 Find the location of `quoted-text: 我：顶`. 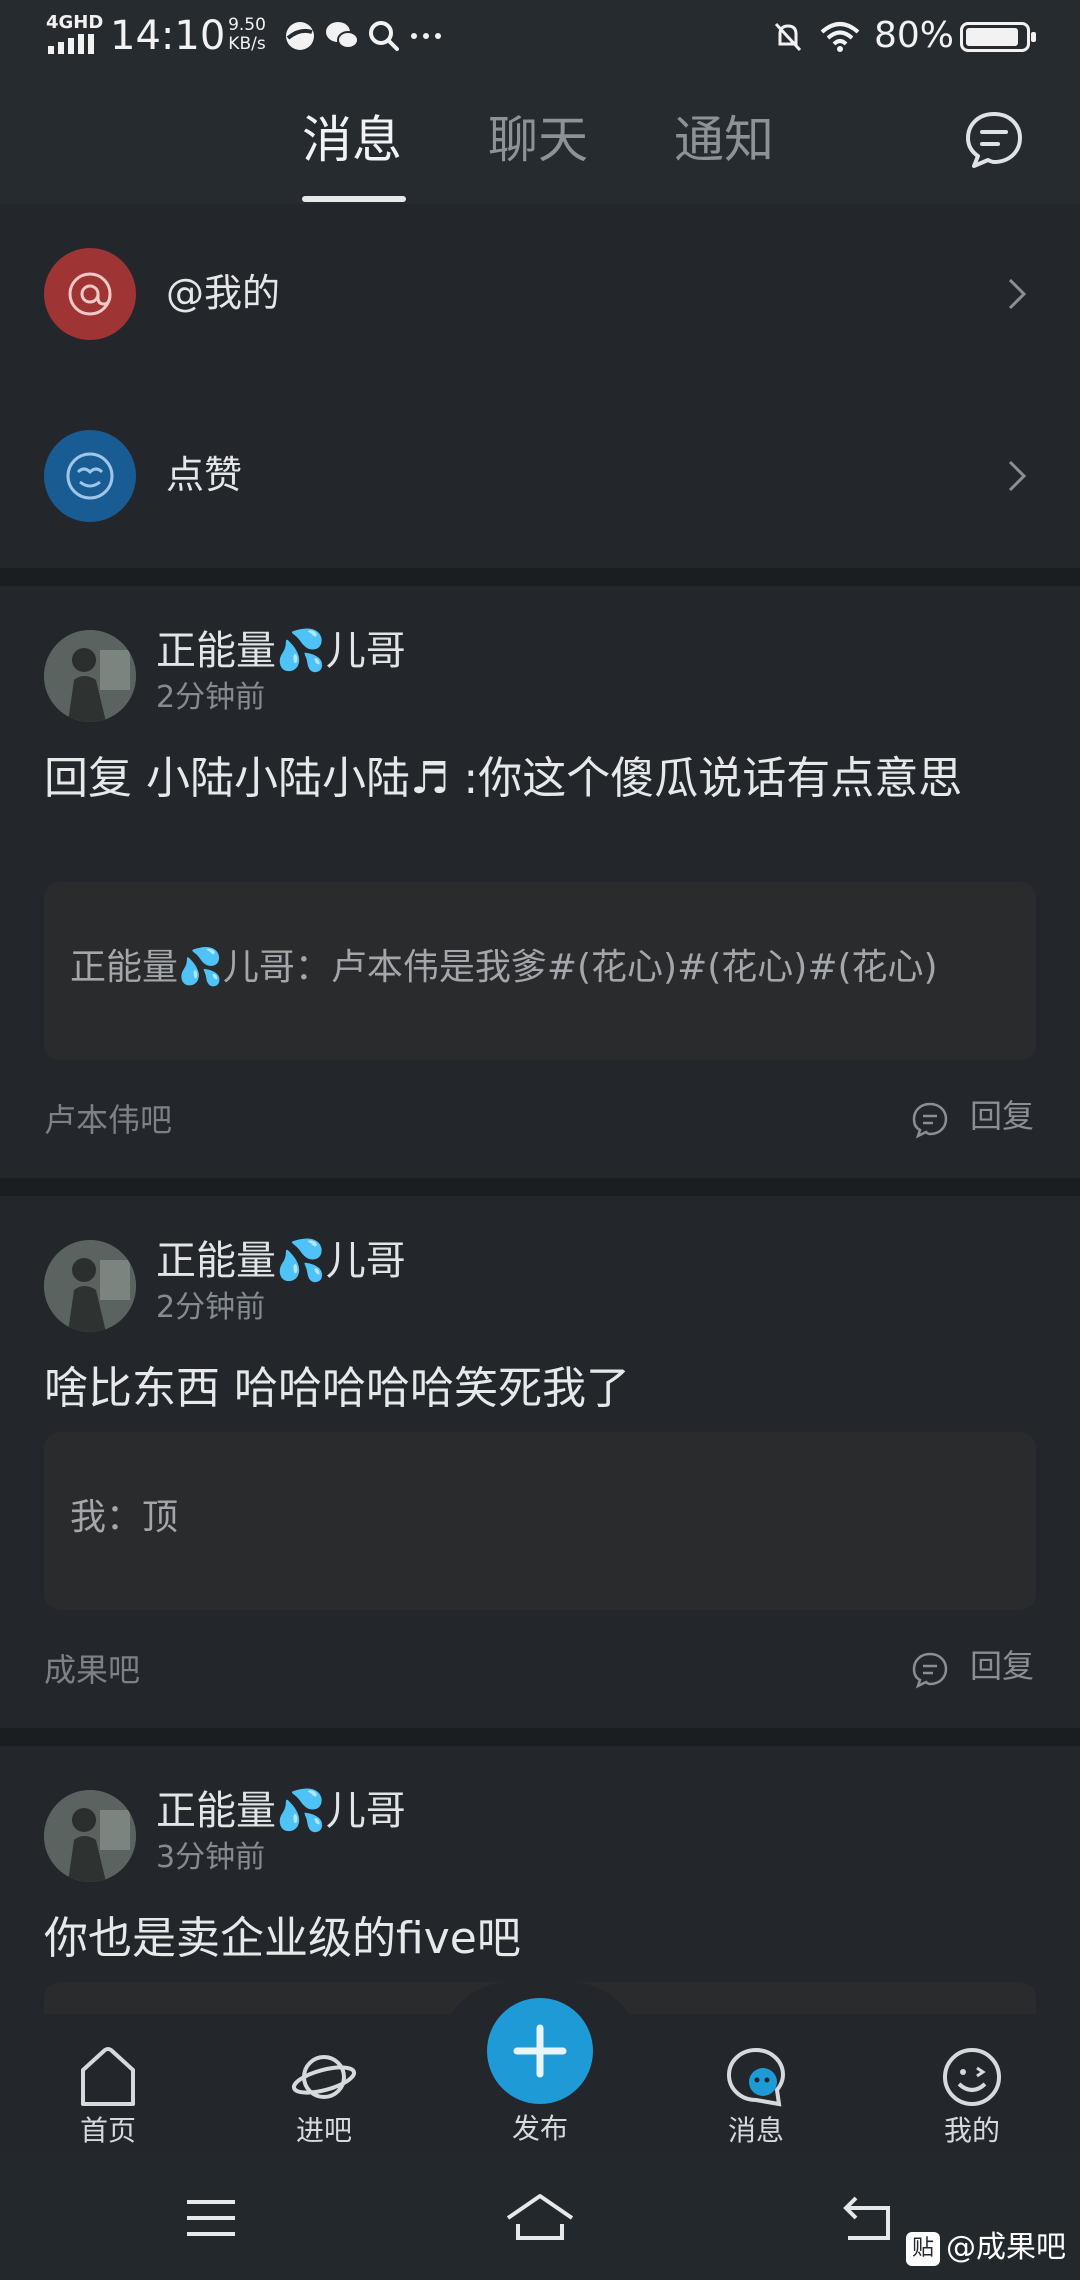

quoted-text: 我：顶 is located at coordinates (124, 1517).